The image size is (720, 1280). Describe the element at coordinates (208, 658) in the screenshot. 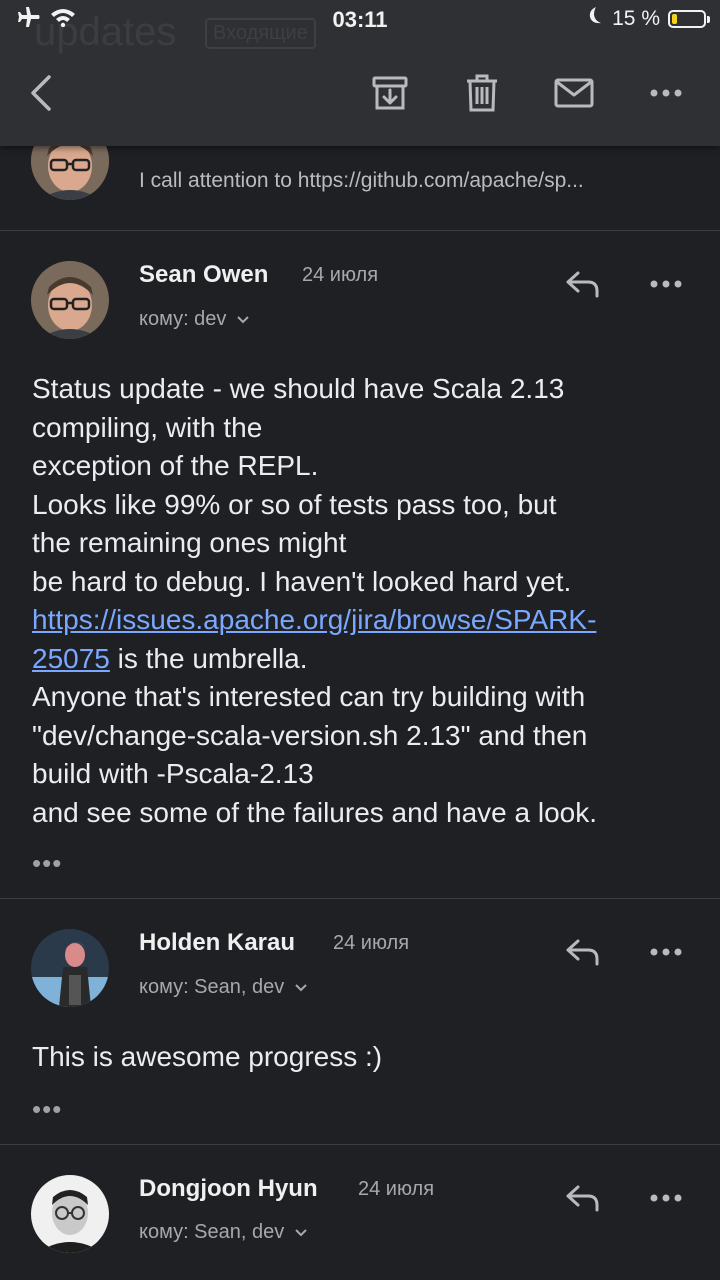

I see `body-text-fragment: is the umbrella.` at that location.